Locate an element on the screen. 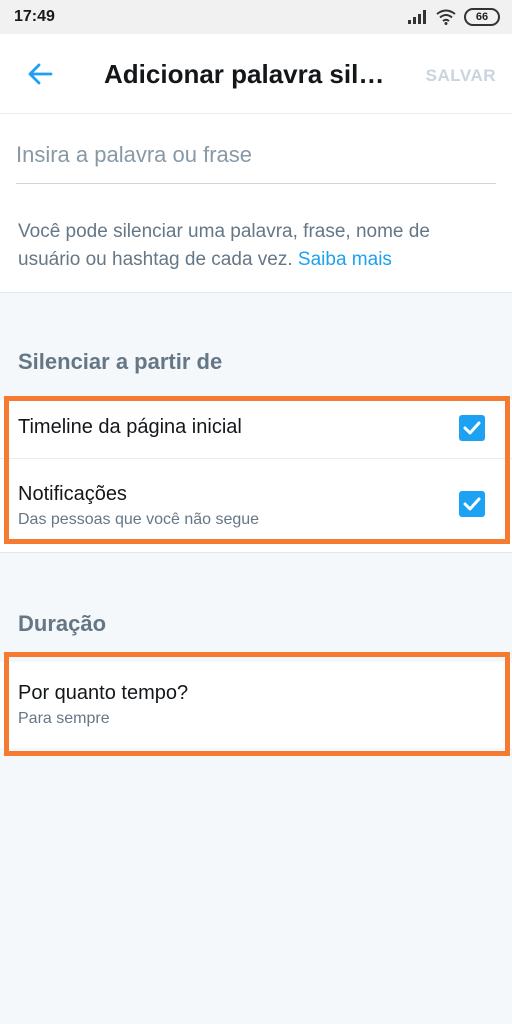 This screenshot has width=512, height=1024. status-icons: 66 is located at coordinates (454, 17).